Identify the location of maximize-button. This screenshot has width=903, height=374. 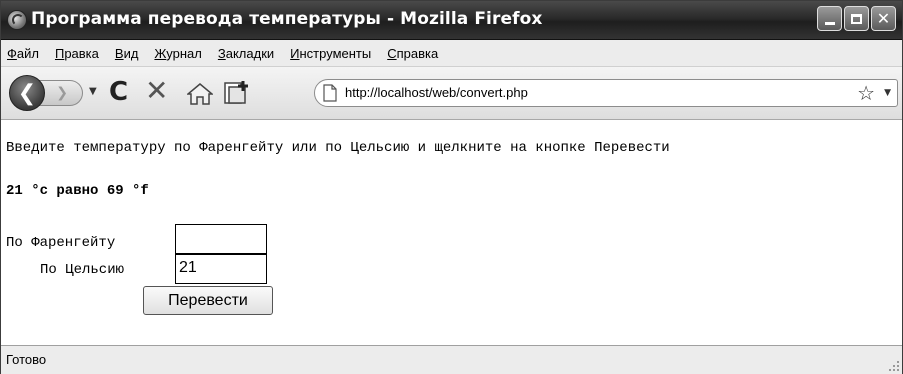
(856, 18).